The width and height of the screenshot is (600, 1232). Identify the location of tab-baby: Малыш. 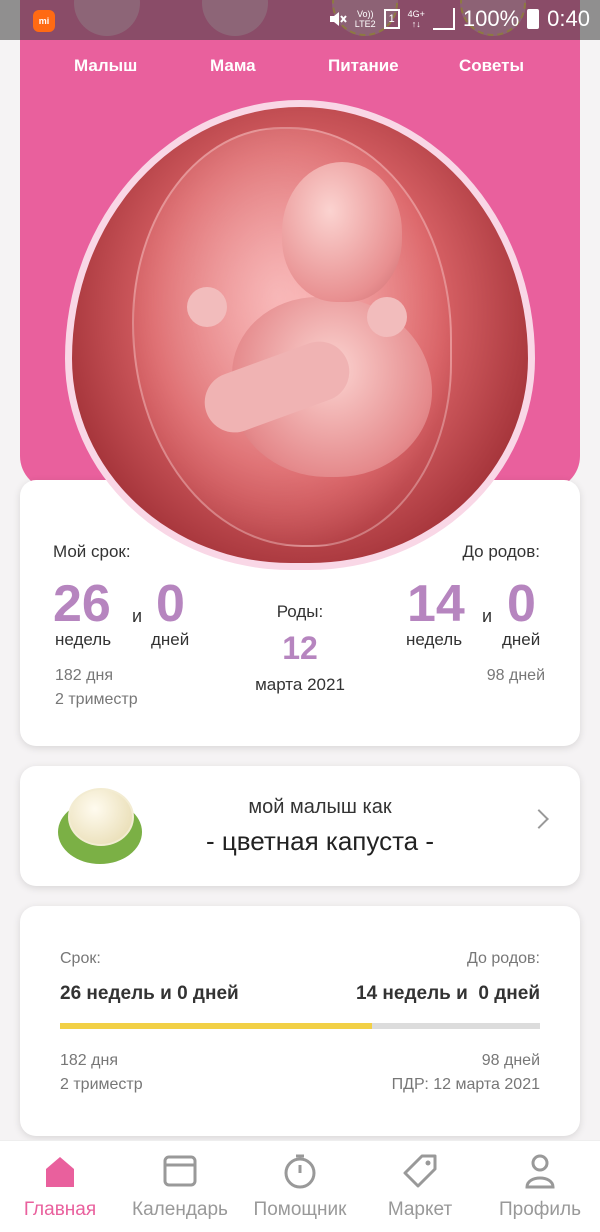
(105, 66).